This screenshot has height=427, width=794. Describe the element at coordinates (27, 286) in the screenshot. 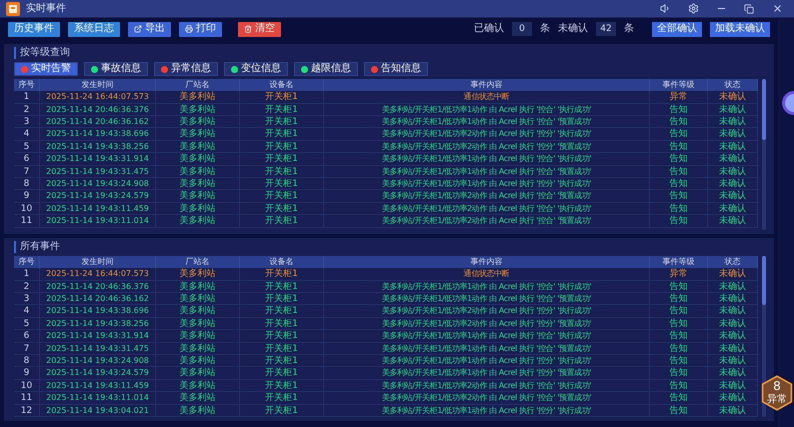

I see `table-cell: 2` at that location.